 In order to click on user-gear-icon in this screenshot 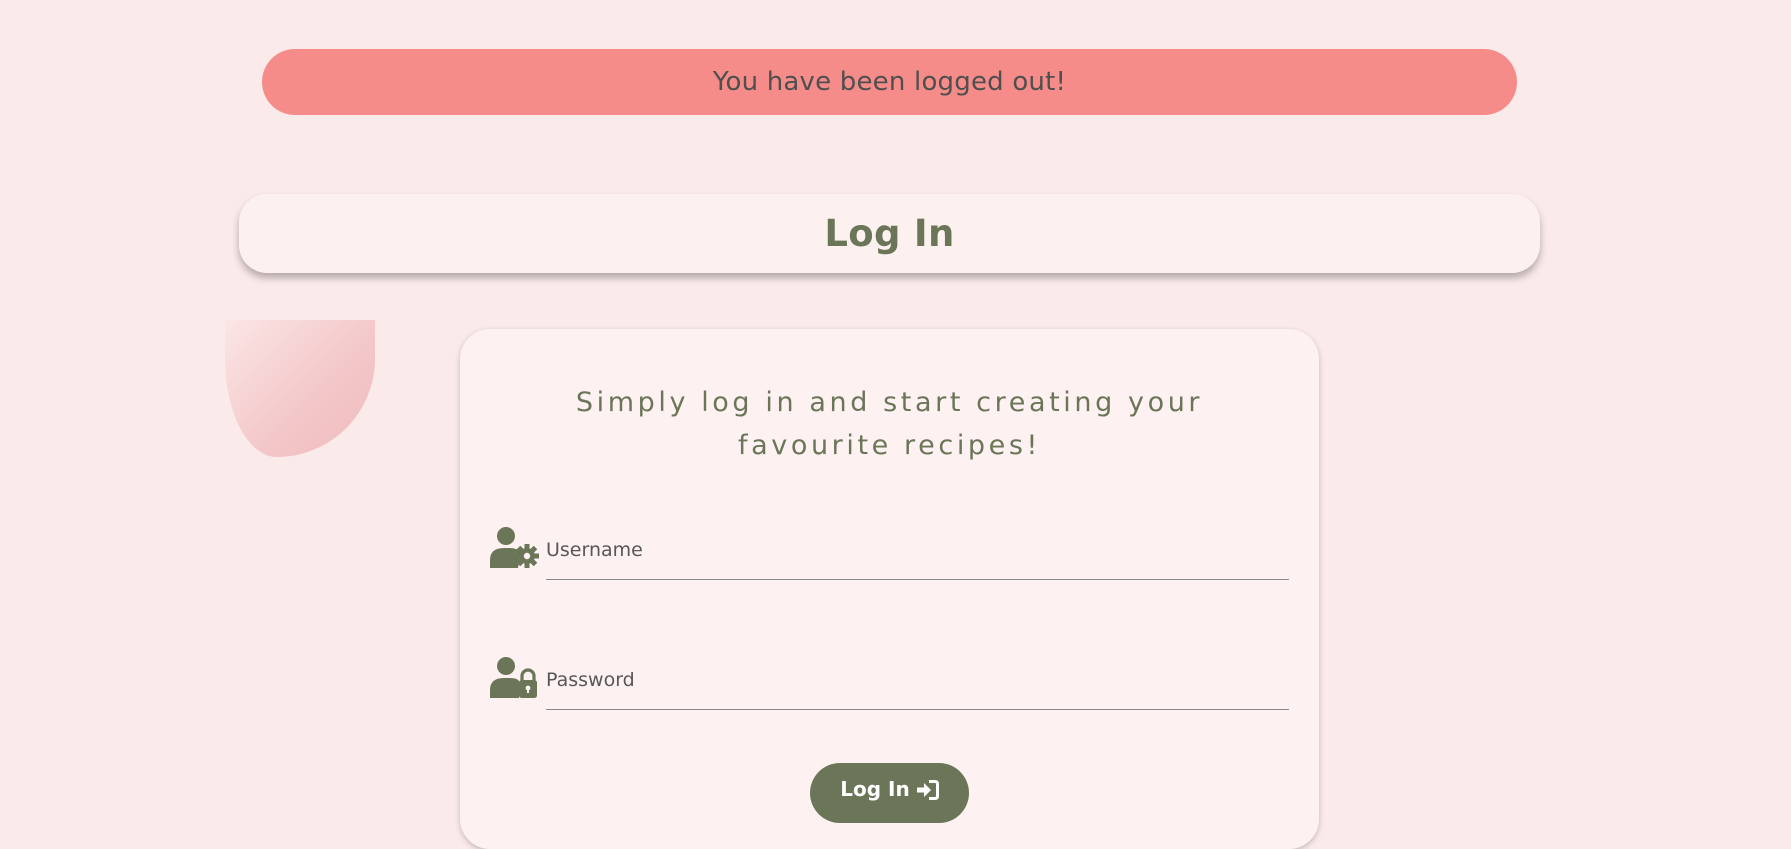, I will do `click(515, 548)`.